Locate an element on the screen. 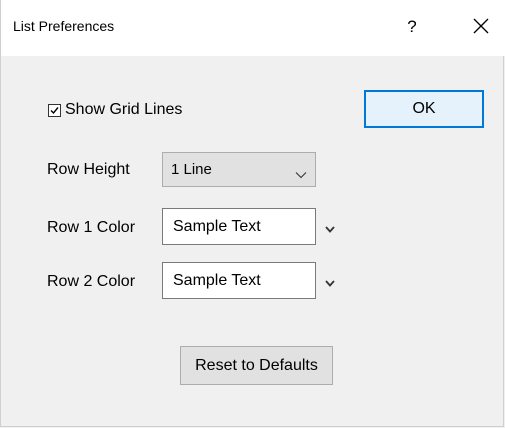 The height and width of the screenshot is (428, 505). row-height-value: 1 Line is located at coordinates (191, 169).